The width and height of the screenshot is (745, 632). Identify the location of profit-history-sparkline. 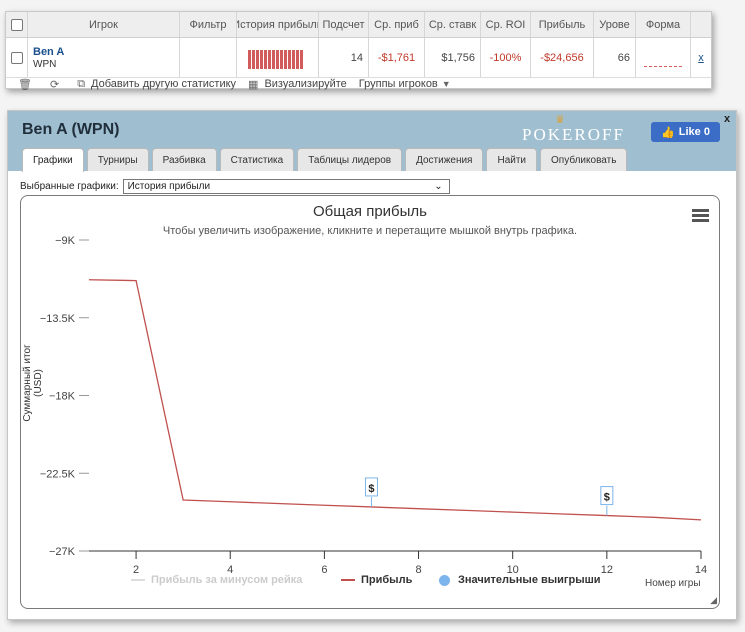
(277, 58).